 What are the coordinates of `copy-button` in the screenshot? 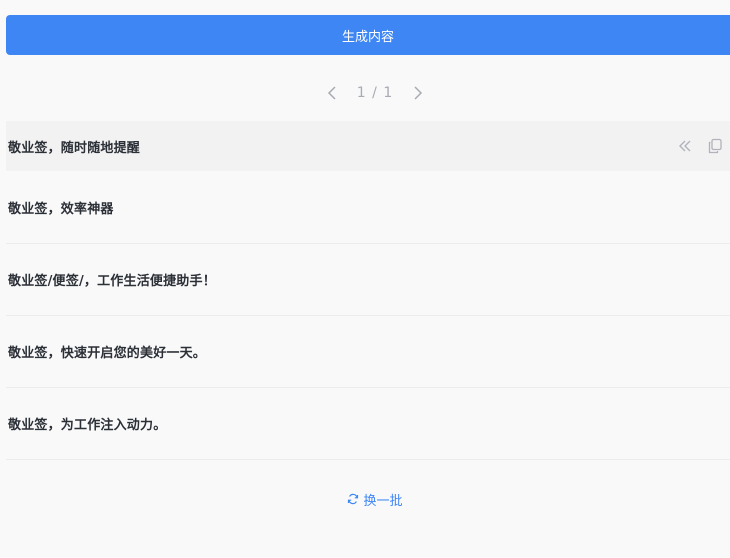 It's located at (715, 146).